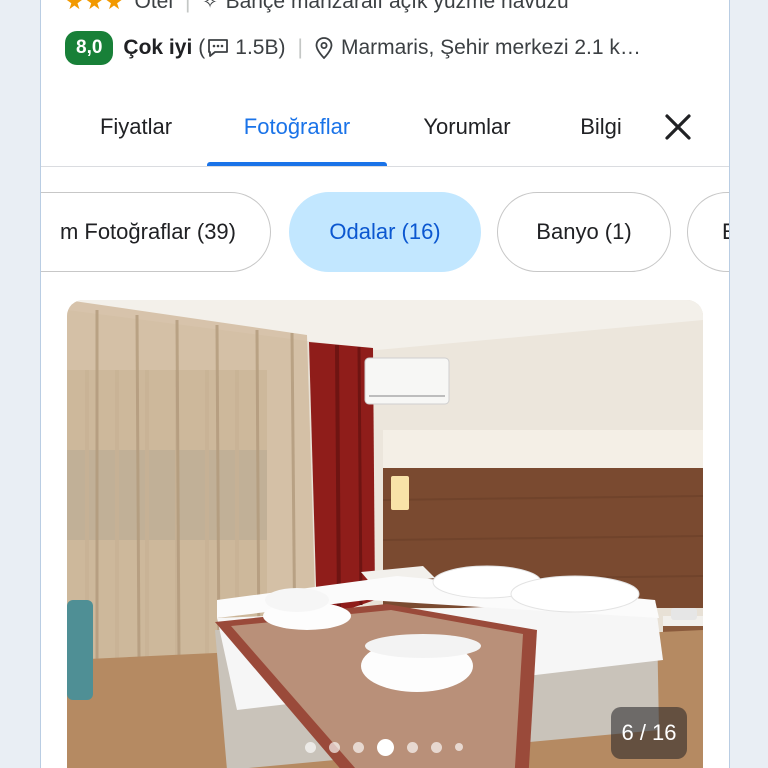 The height and width of the screenshot is (768, 768). What do you see at coordinates (708, 232) in the screenshot?
I see `chip-next: E` at bounding box center [708, 232].